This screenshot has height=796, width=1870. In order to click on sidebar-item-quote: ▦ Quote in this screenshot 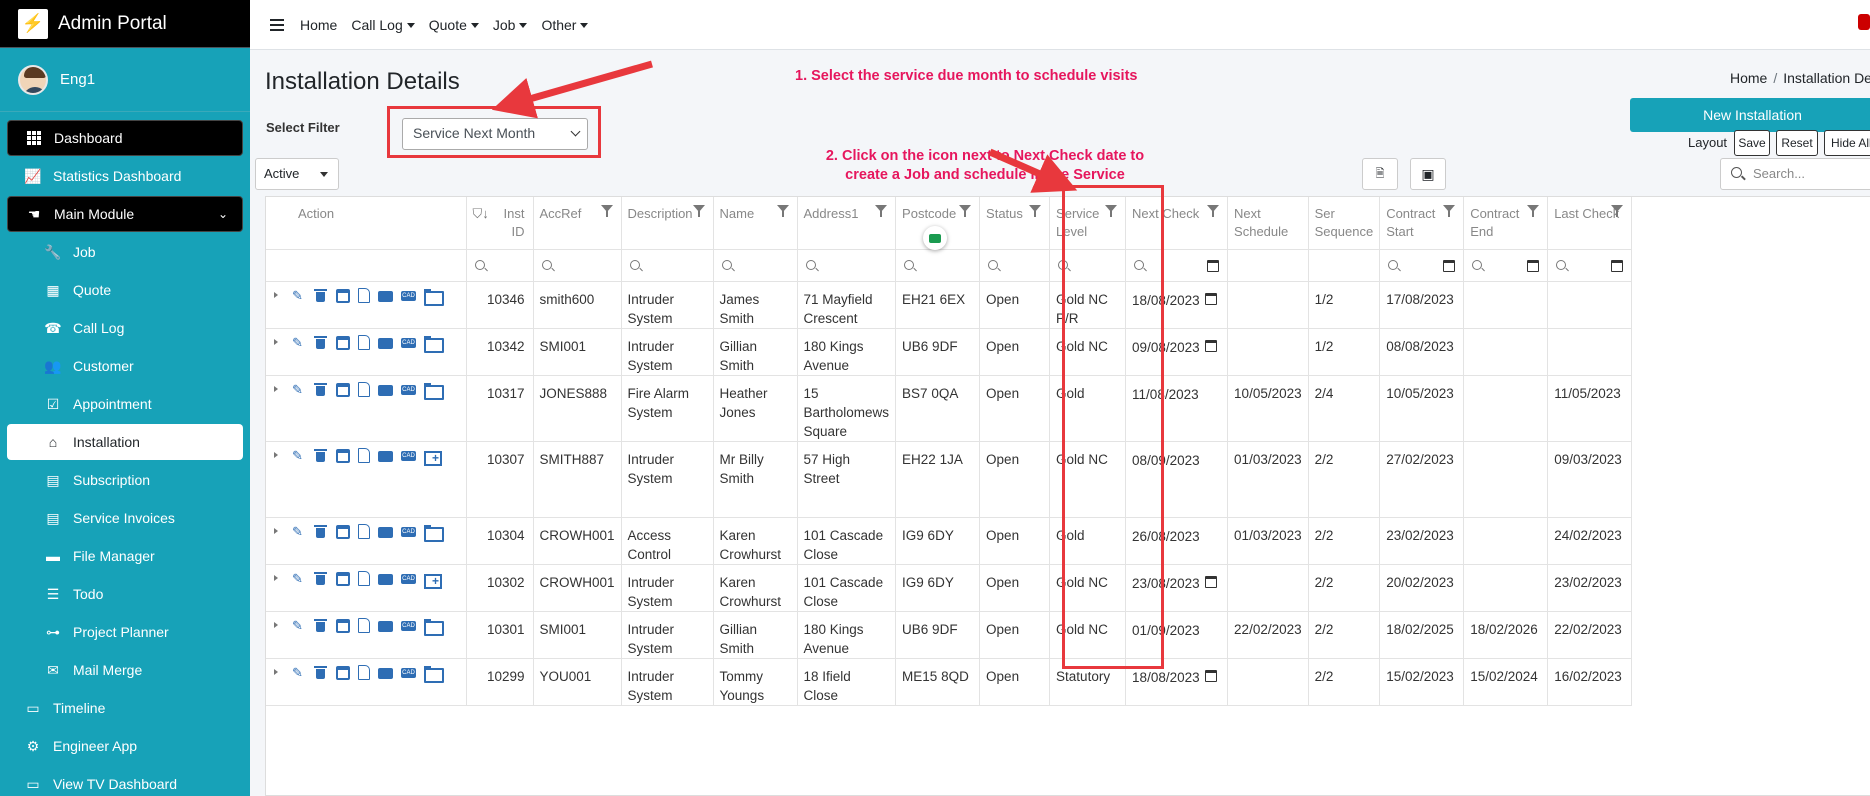, I will do `click(125, 290)`.